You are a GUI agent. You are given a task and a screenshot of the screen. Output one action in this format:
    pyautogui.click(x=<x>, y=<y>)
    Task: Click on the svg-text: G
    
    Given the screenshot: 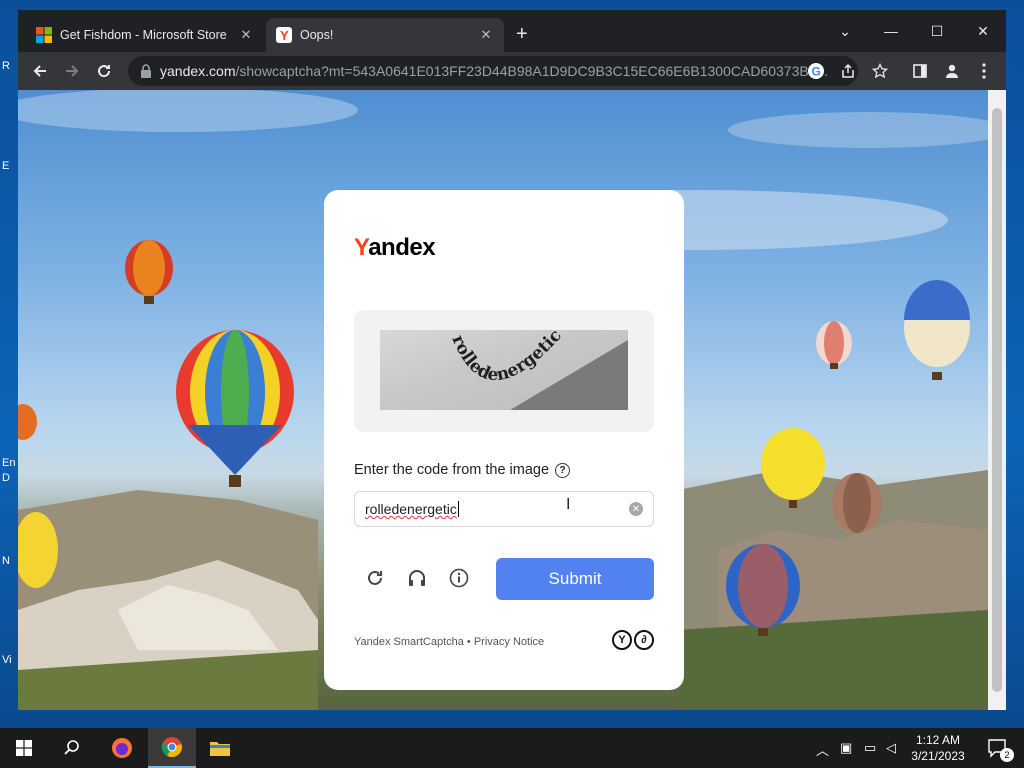 What is the action you would take?
    pyautogui.click(x=816, y=72)
    